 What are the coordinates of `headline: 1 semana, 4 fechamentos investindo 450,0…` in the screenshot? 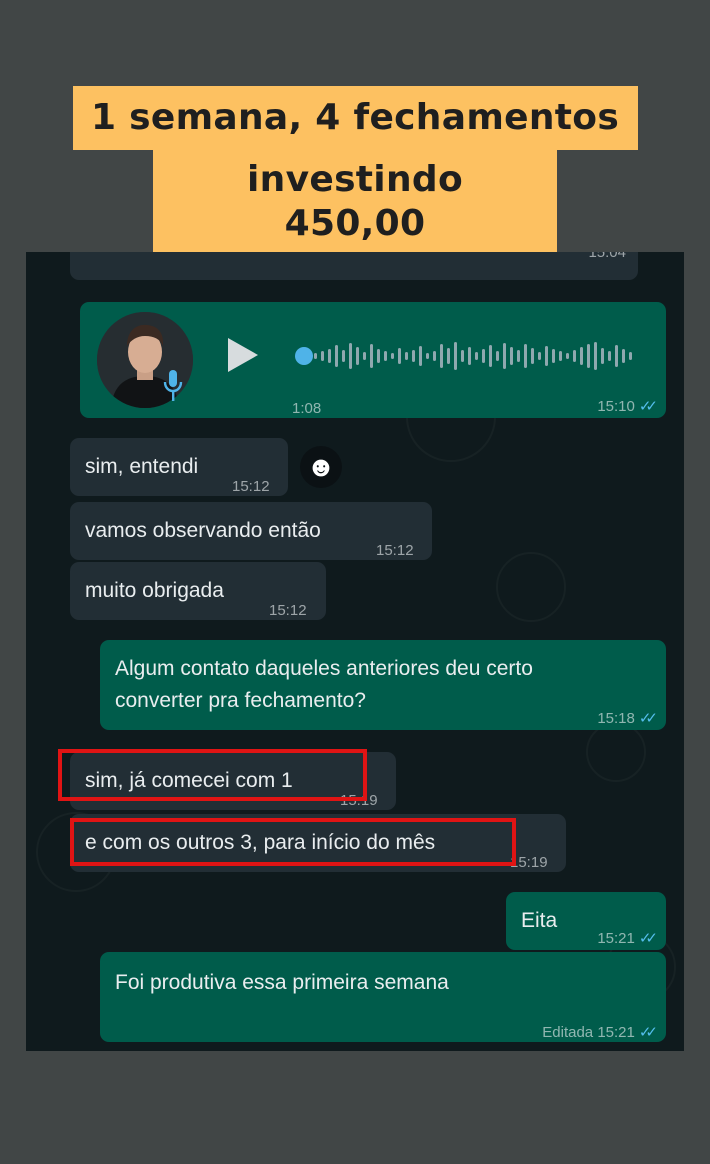 It's located at (355, 172).